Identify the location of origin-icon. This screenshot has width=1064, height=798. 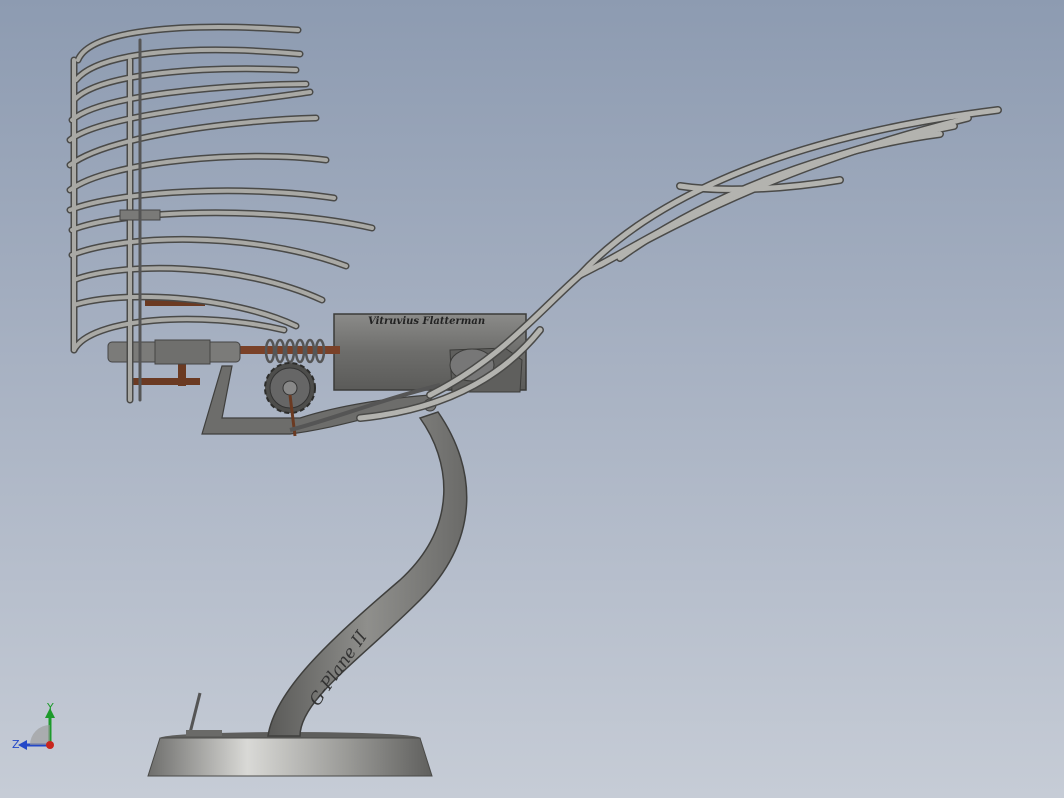
(50, 745).